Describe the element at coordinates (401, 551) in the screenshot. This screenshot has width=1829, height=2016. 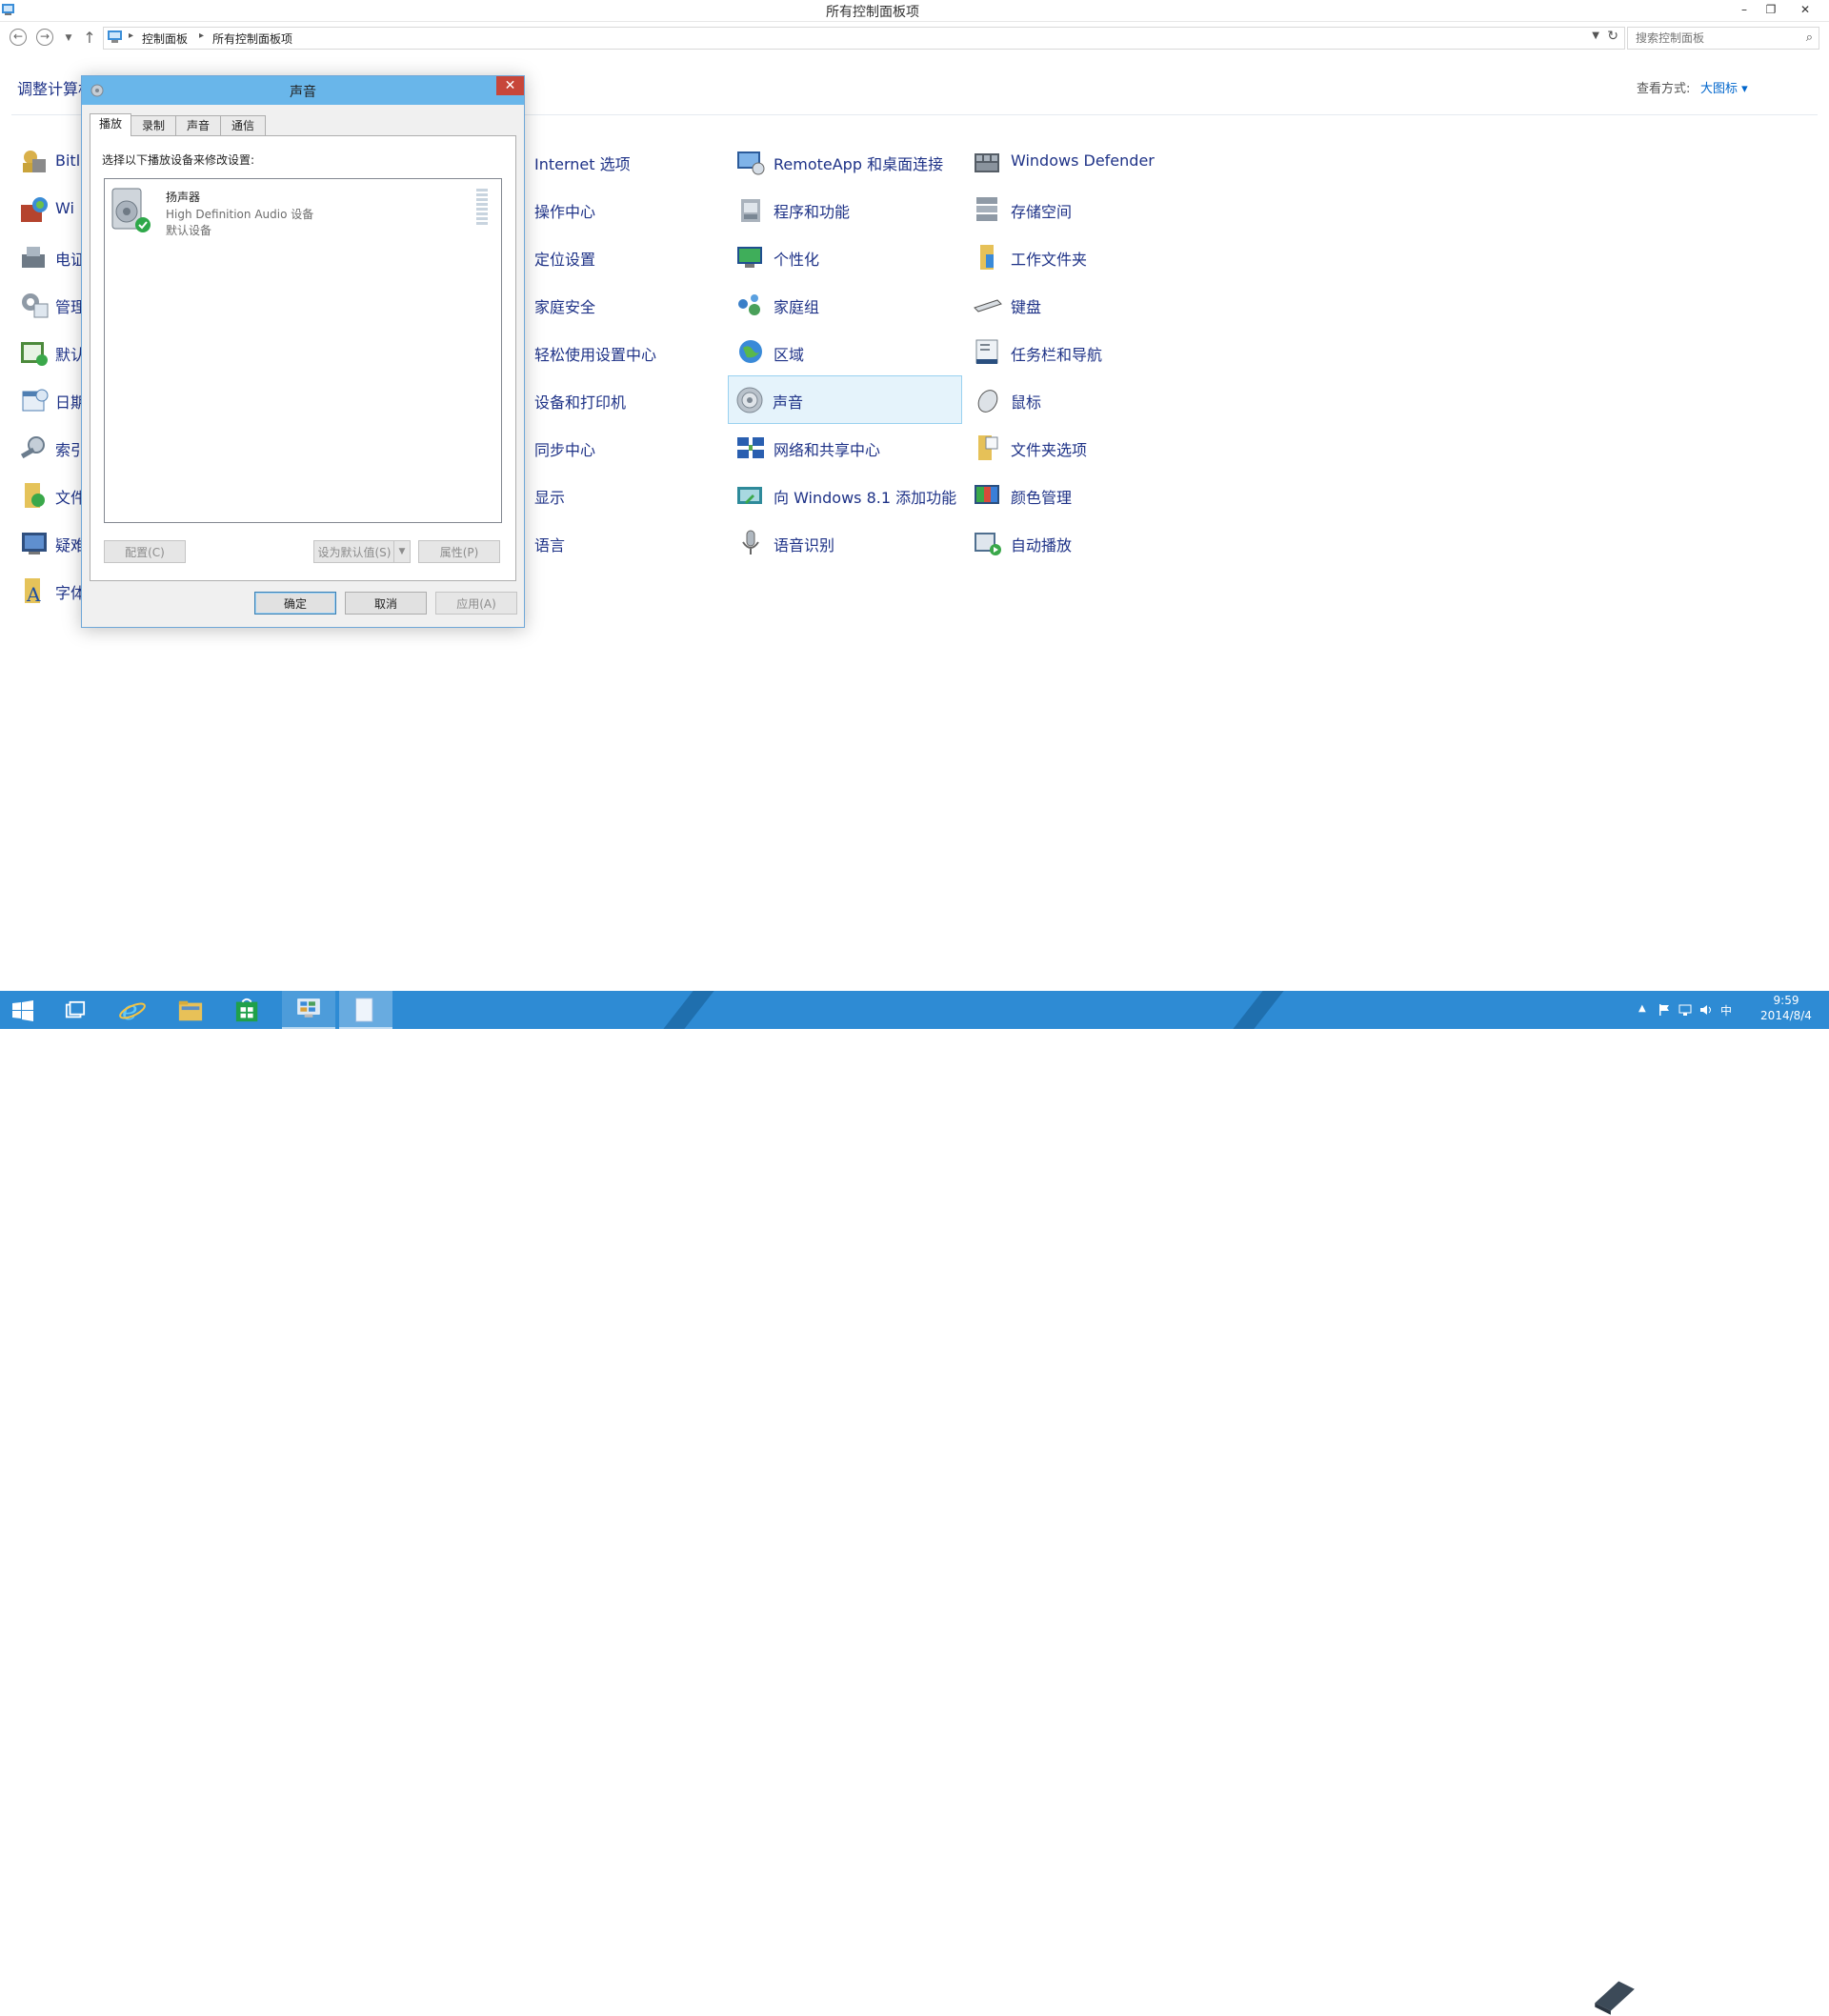
I see `chevron-down-icon: ▼` at that location.